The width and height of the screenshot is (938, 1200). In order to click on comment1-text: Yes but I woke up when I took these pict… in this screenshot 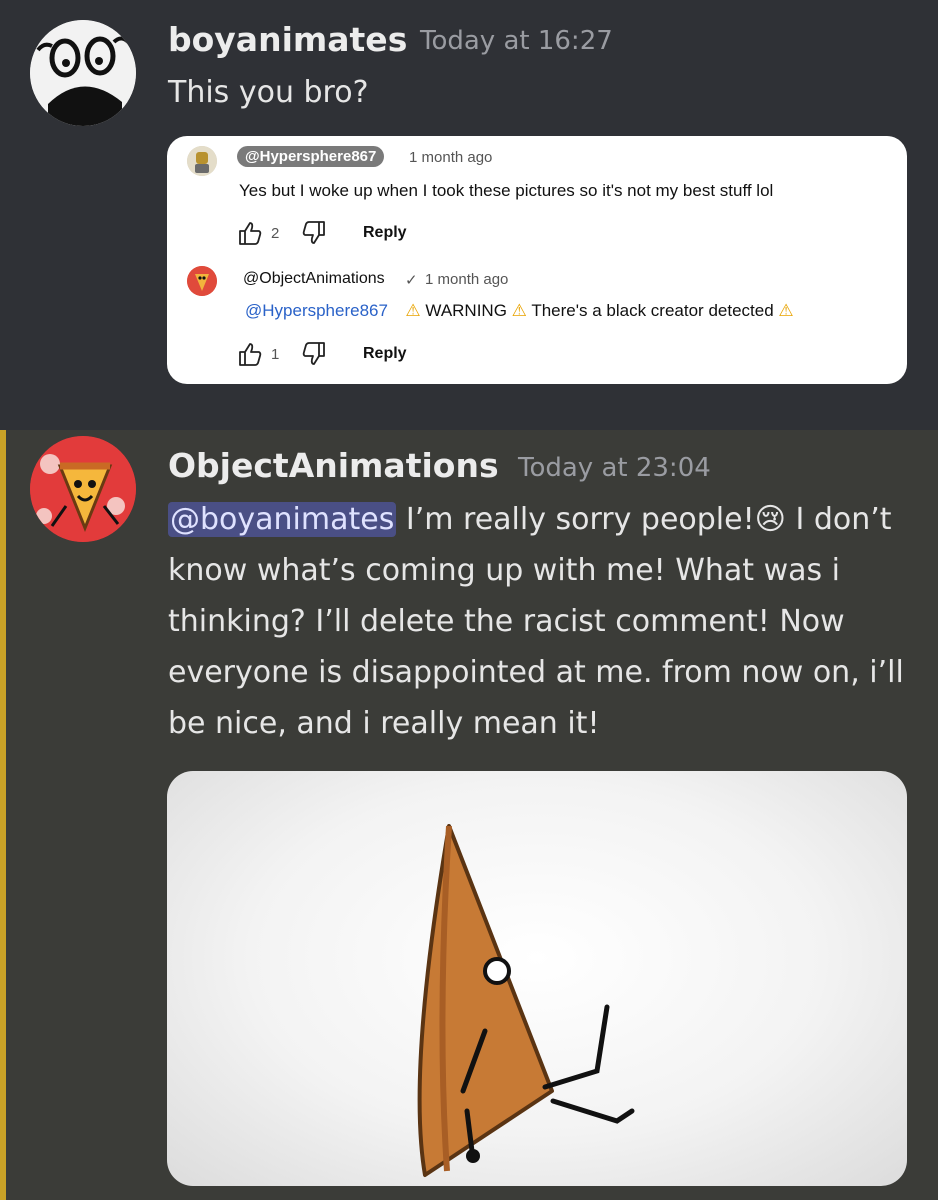, I will do `click(506, 190)`.